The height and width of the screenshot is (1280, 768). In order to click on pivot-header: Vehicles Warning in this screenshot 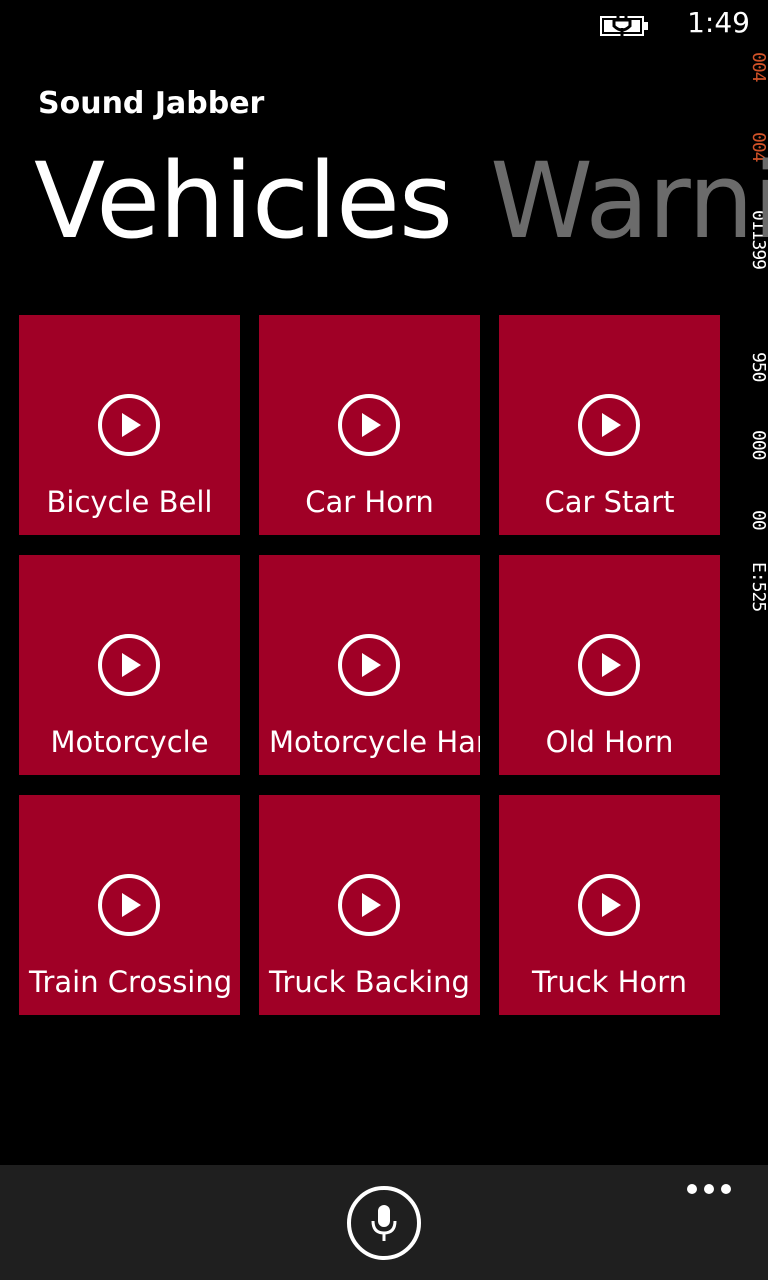, I will do `click(401, 201)`.